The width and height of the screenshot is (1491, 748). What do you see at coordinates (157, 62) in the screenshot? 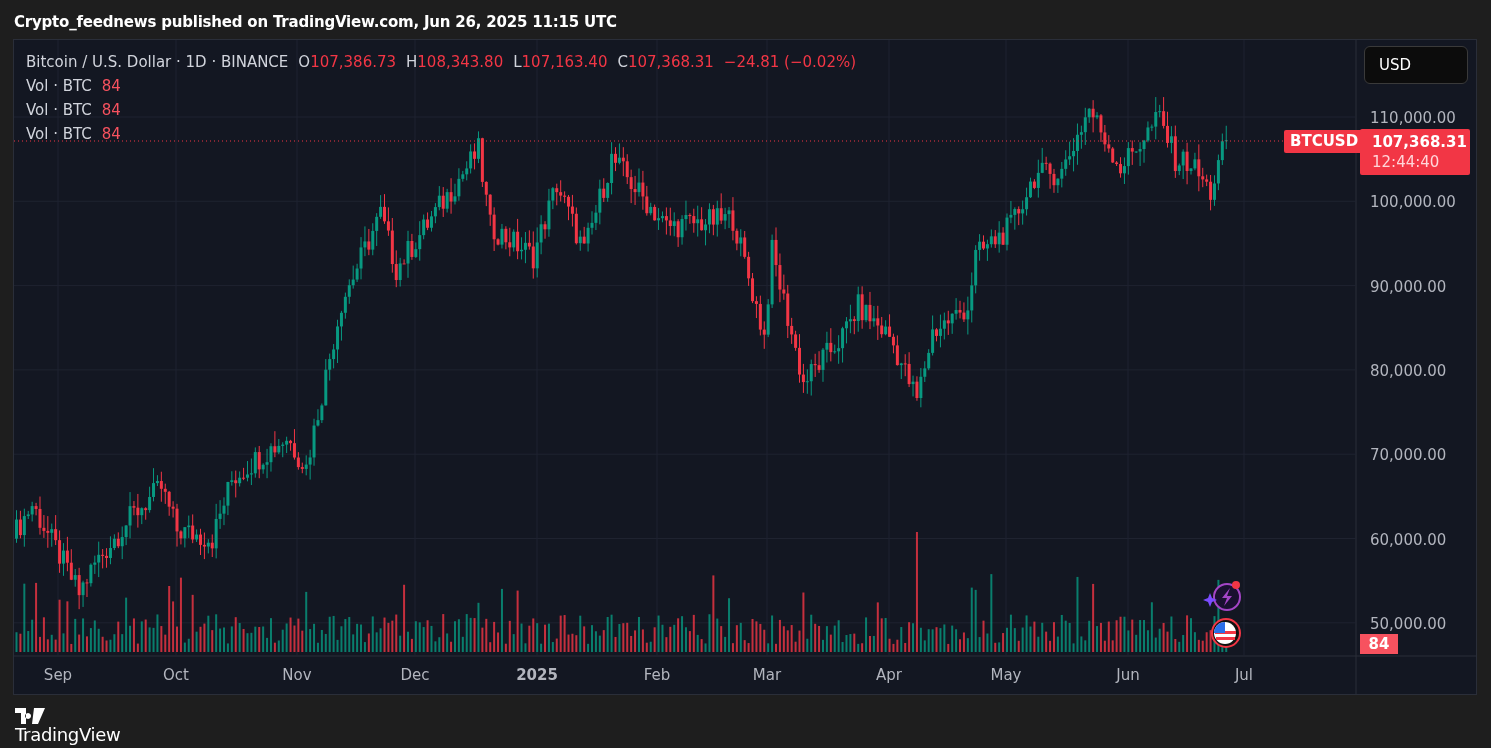
I see `symbol-title: Bitcoin / U.S. Dollar · 1D · BINANCE` at bounding box center [157, 62].